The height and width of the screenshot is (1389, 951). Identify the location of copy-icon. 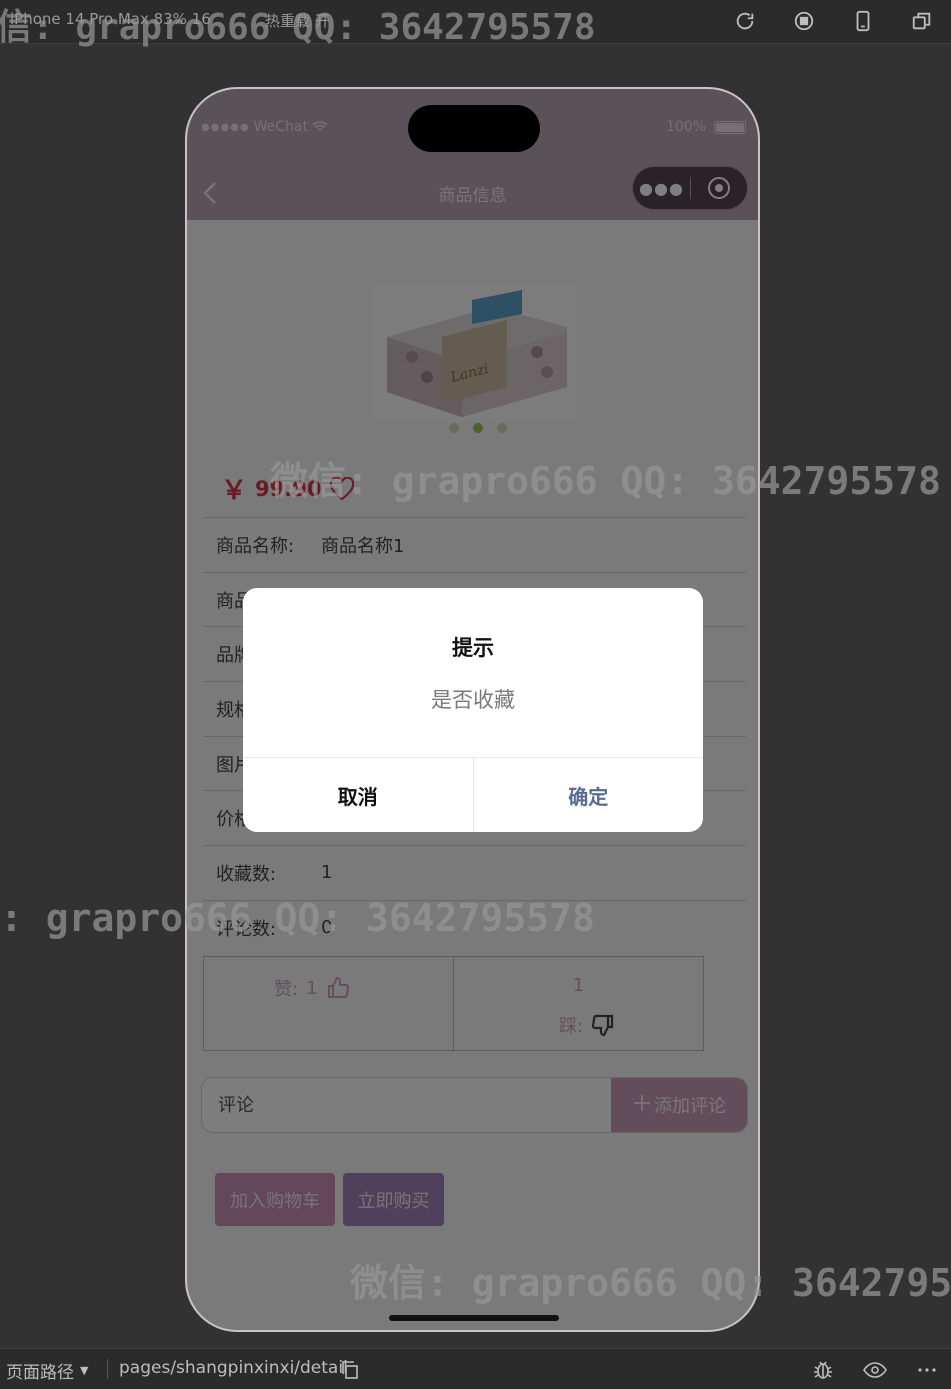
(350, 1370).